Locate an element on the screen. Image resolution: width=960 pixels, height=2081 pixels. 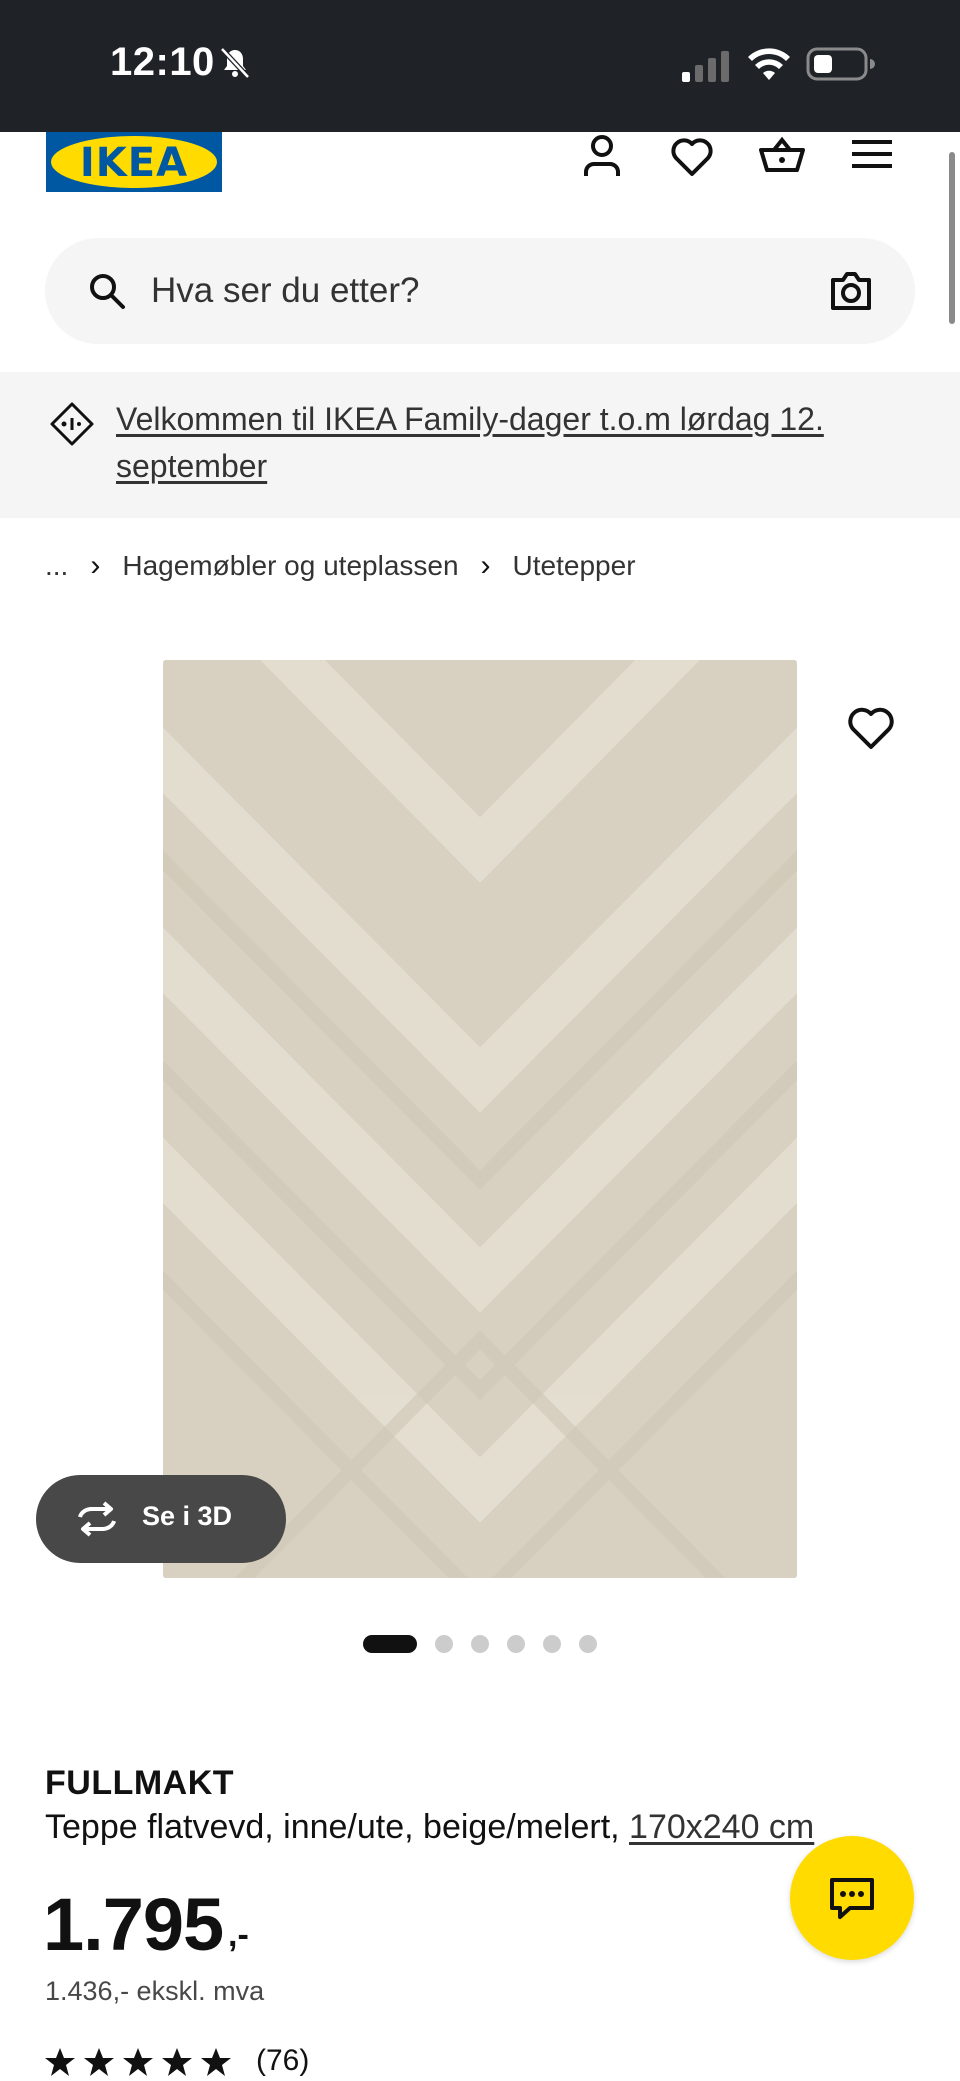
logo-text: IKEA is located at coordinates (134, 163).